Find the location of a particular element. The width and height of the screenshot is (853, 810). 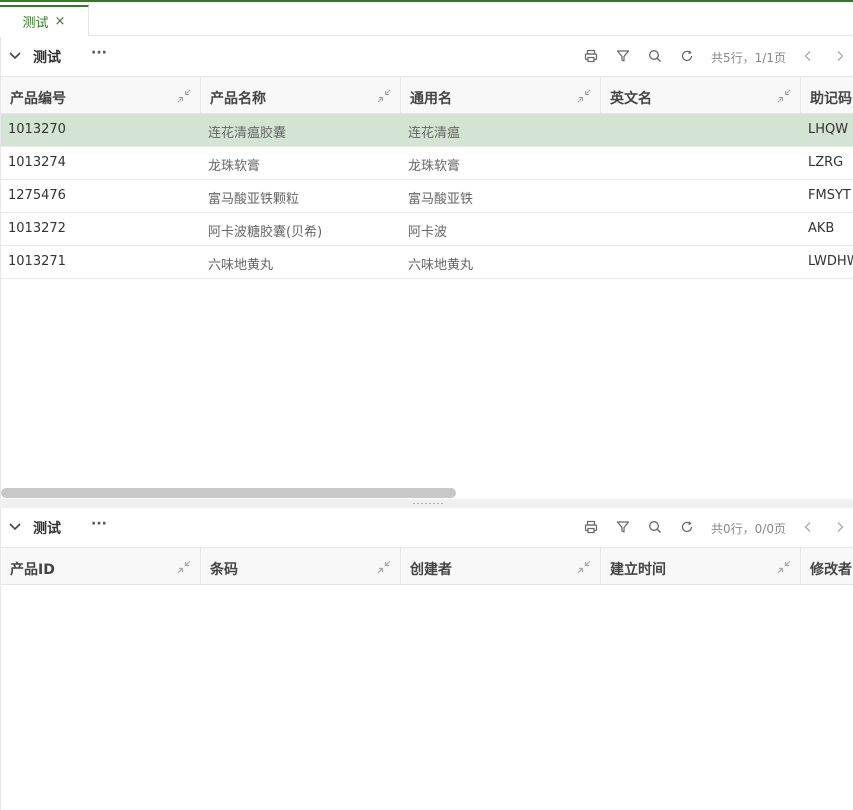

cell-generic-name: 阿卡波 is located at coordinates (428, 232).